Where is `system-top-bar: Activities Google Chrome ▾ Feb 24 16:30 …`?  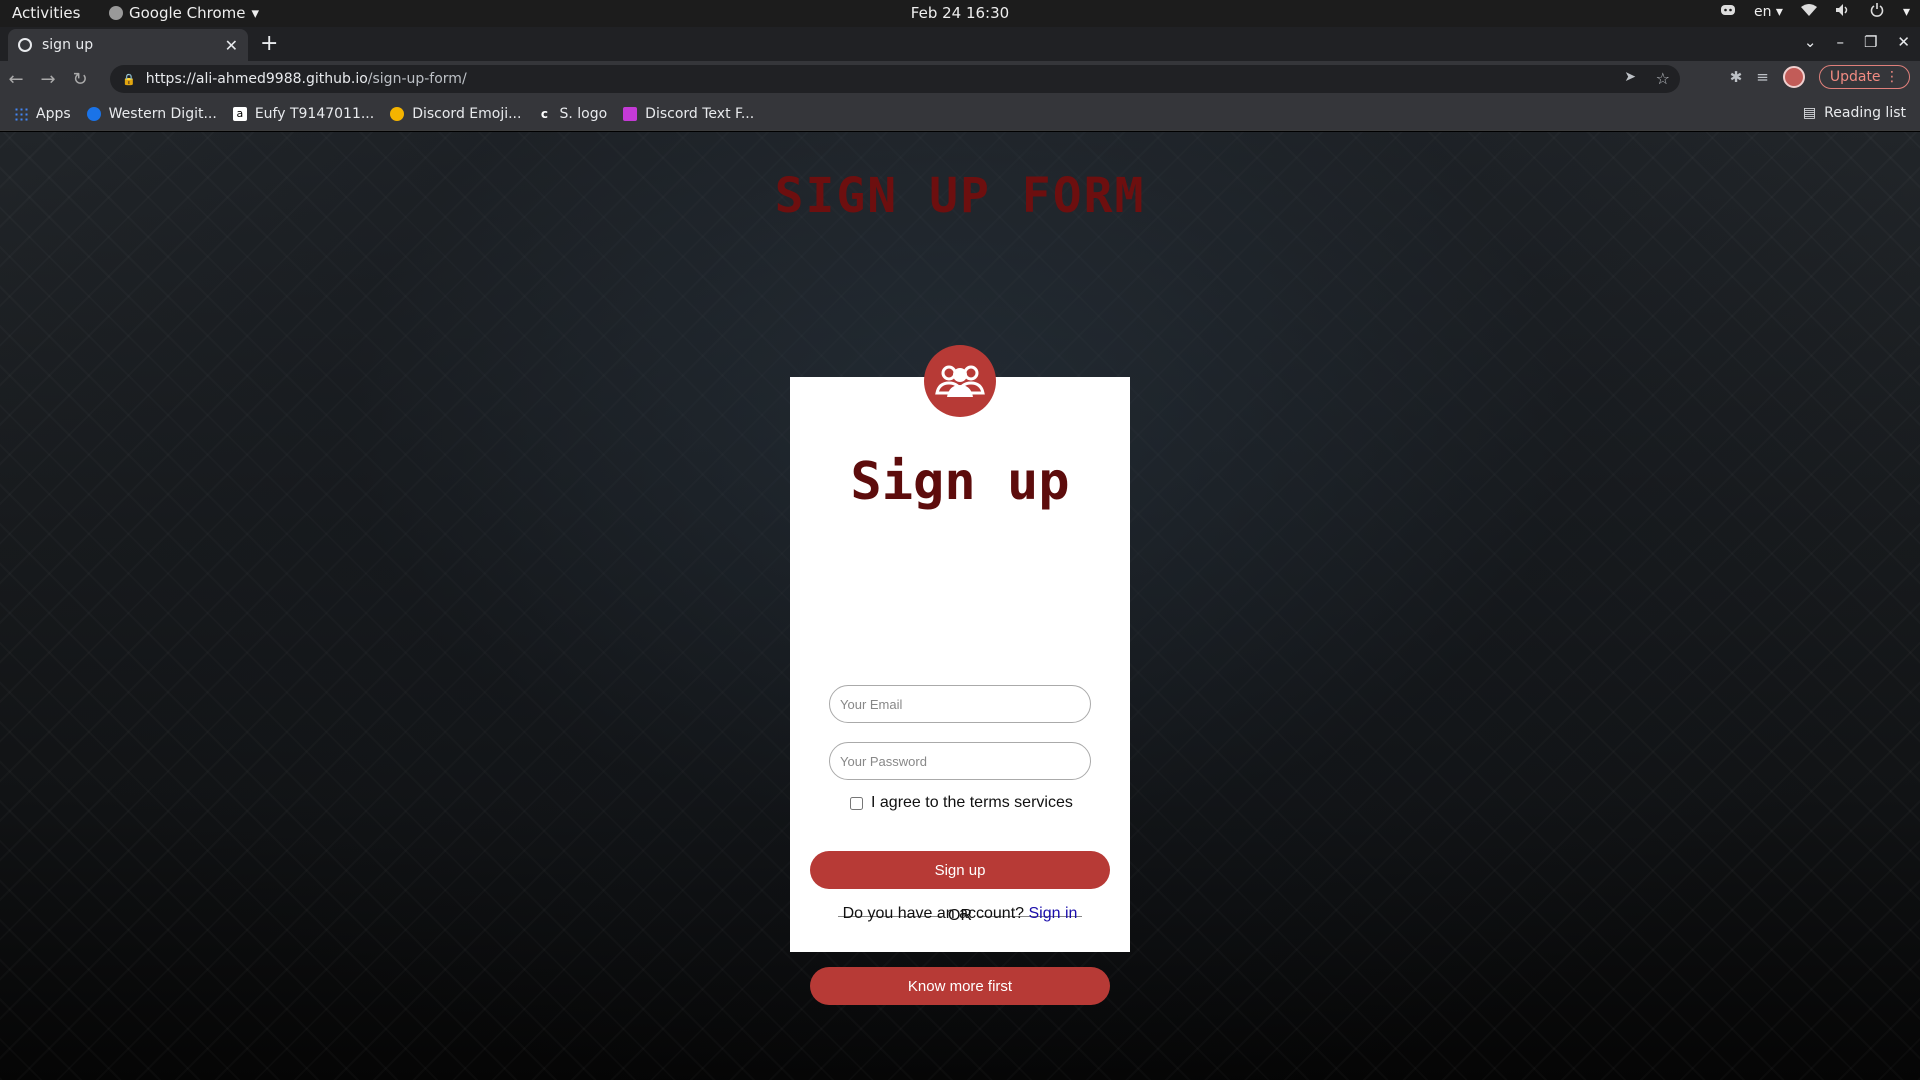
system-top-bar: Activities Google Chrome ▾ Feb 24 16:30 … is located at coordinates (960, 13).